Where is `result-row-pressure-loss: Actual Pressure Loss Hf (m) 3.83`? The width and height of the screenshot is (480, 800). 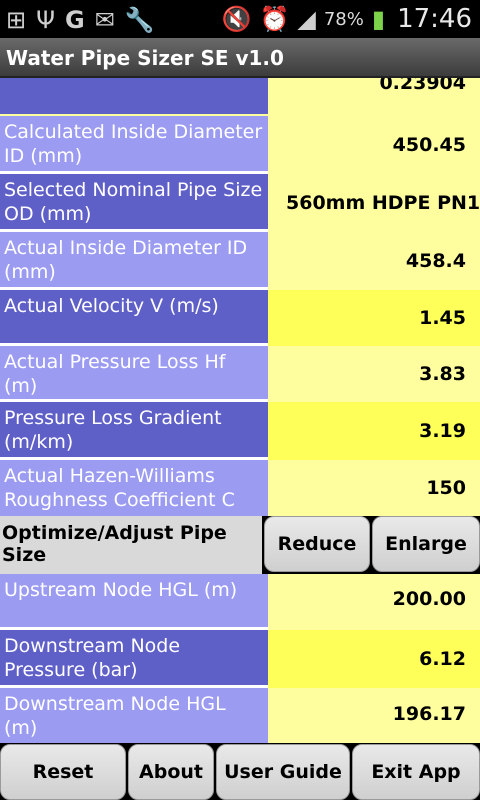
result-row-pressure-loss: Actual Pressure Loss Hf (m) 3.83 is located at coordinates (240, 374).